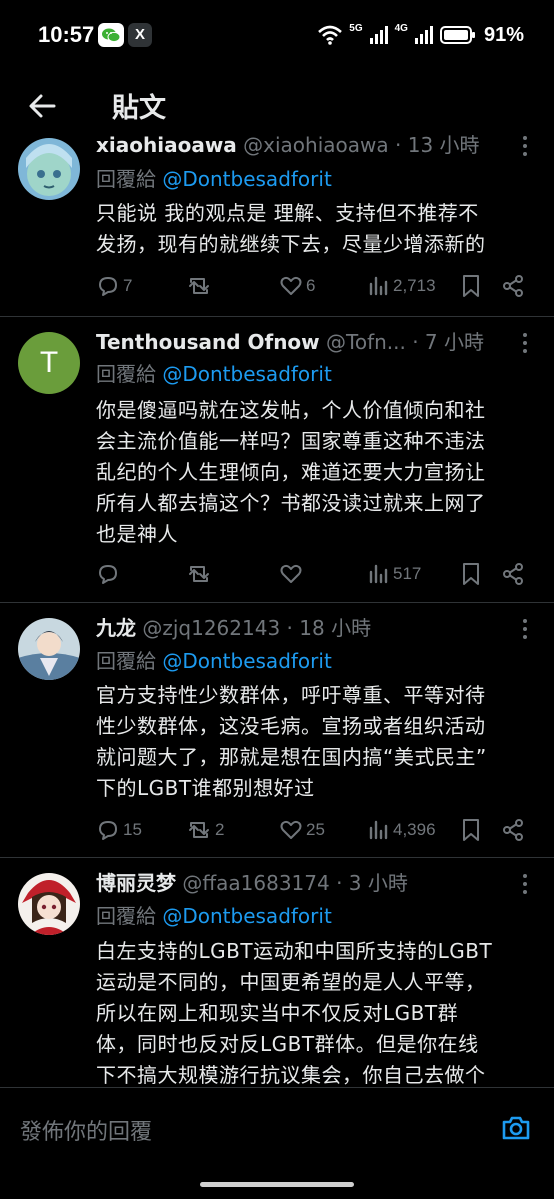 The height and width of the screenshot is (1199, 554). I want to click on tweet-time: · 7 小時, so click(448, 342).